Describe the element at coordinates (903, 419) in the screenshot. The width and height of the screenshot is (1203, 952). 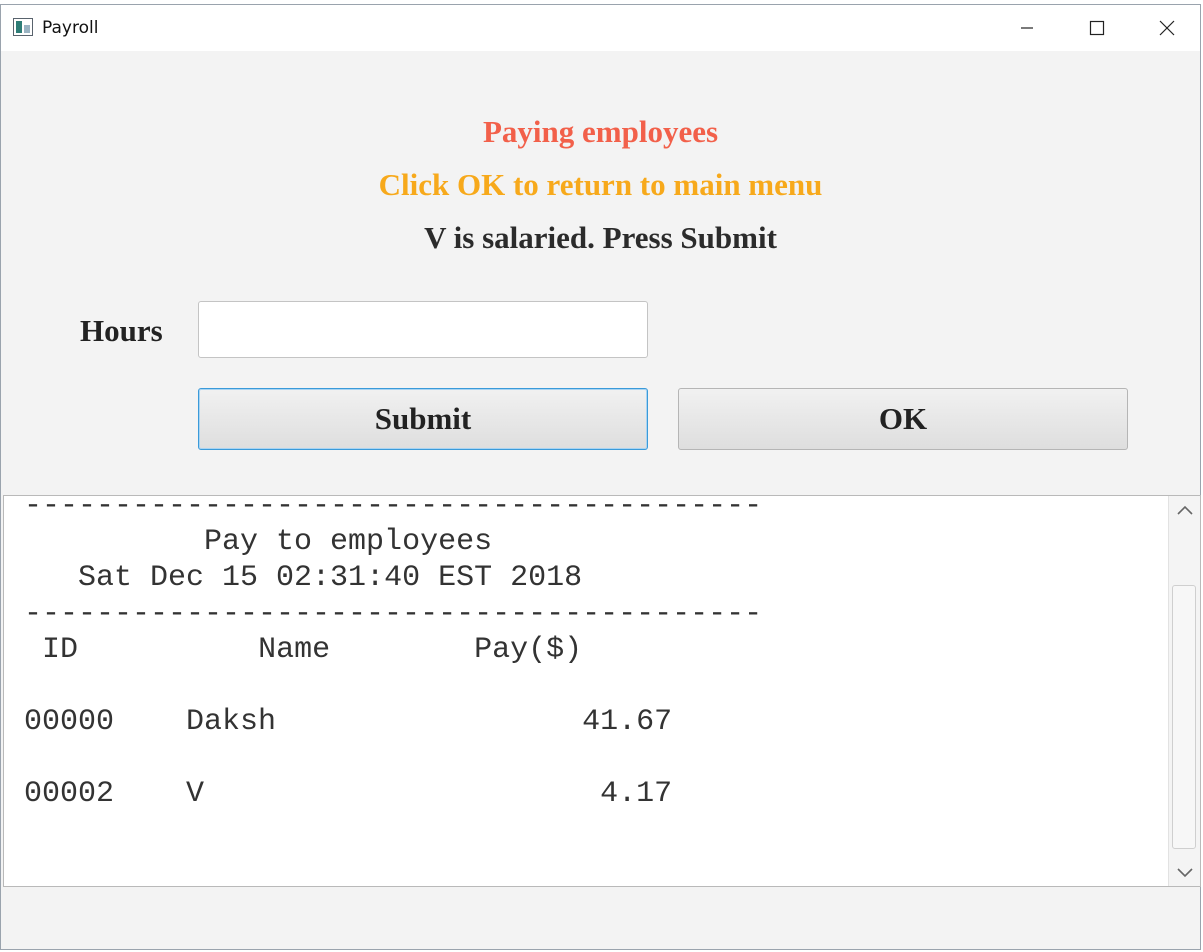
I see `ok-button: OK` at that location.